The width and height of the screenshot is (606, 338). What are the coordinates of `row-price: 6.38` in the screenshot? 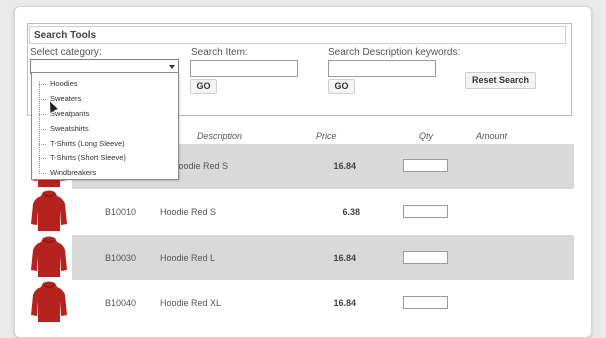 It's located at (351, 212).